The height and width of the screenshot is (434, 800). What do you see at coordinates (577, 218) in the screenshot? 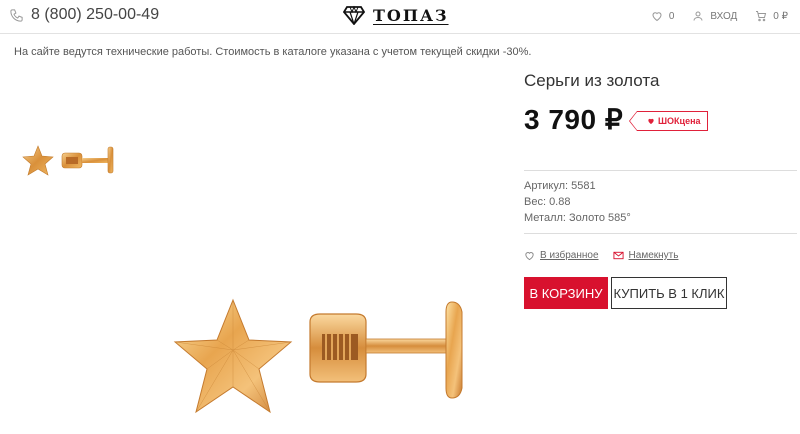
I see `spec-metal: Металл: Золото 585°` at bounding box center [577, 218].